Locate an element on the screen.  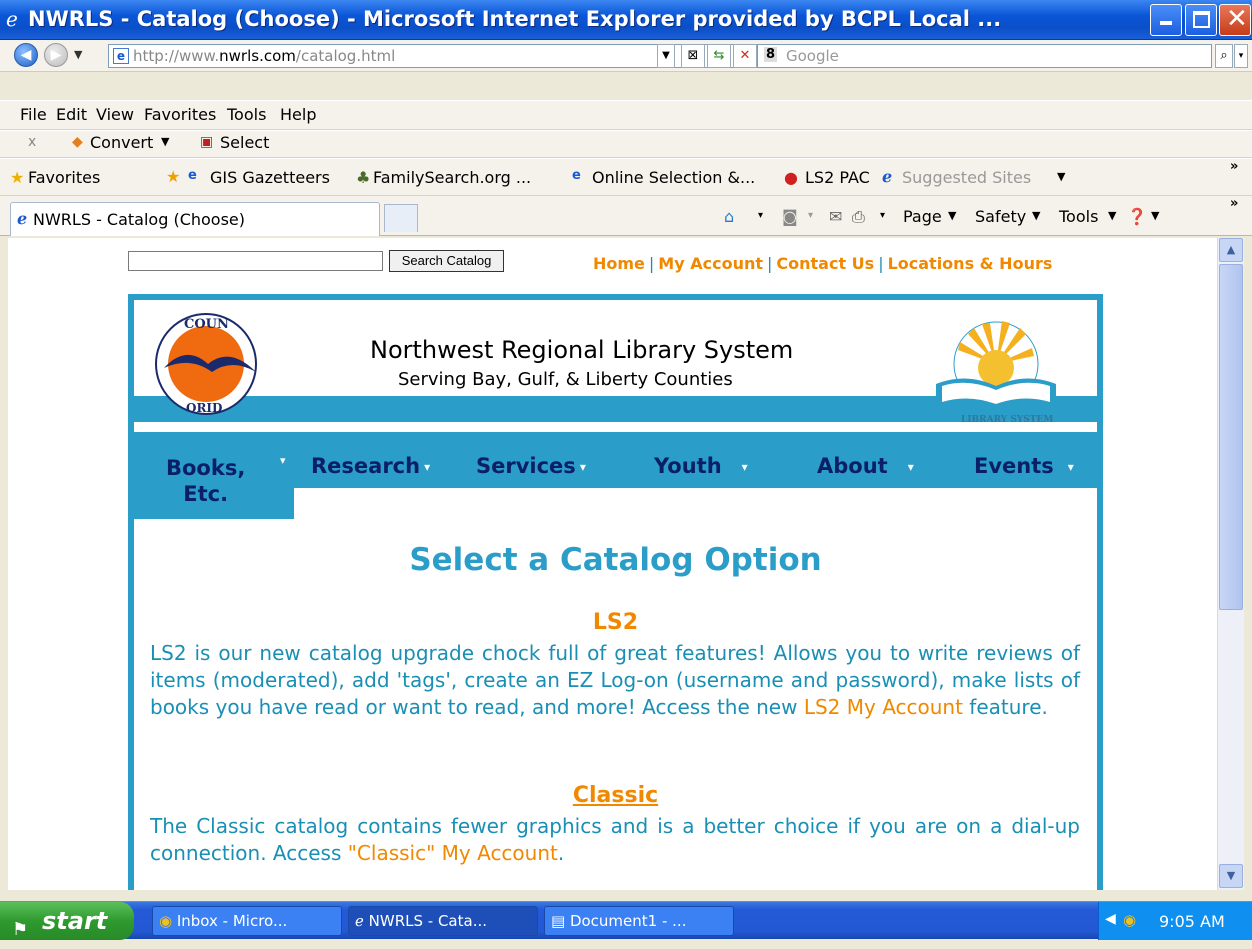
select-button: Select is located at coordinates (244, 142).